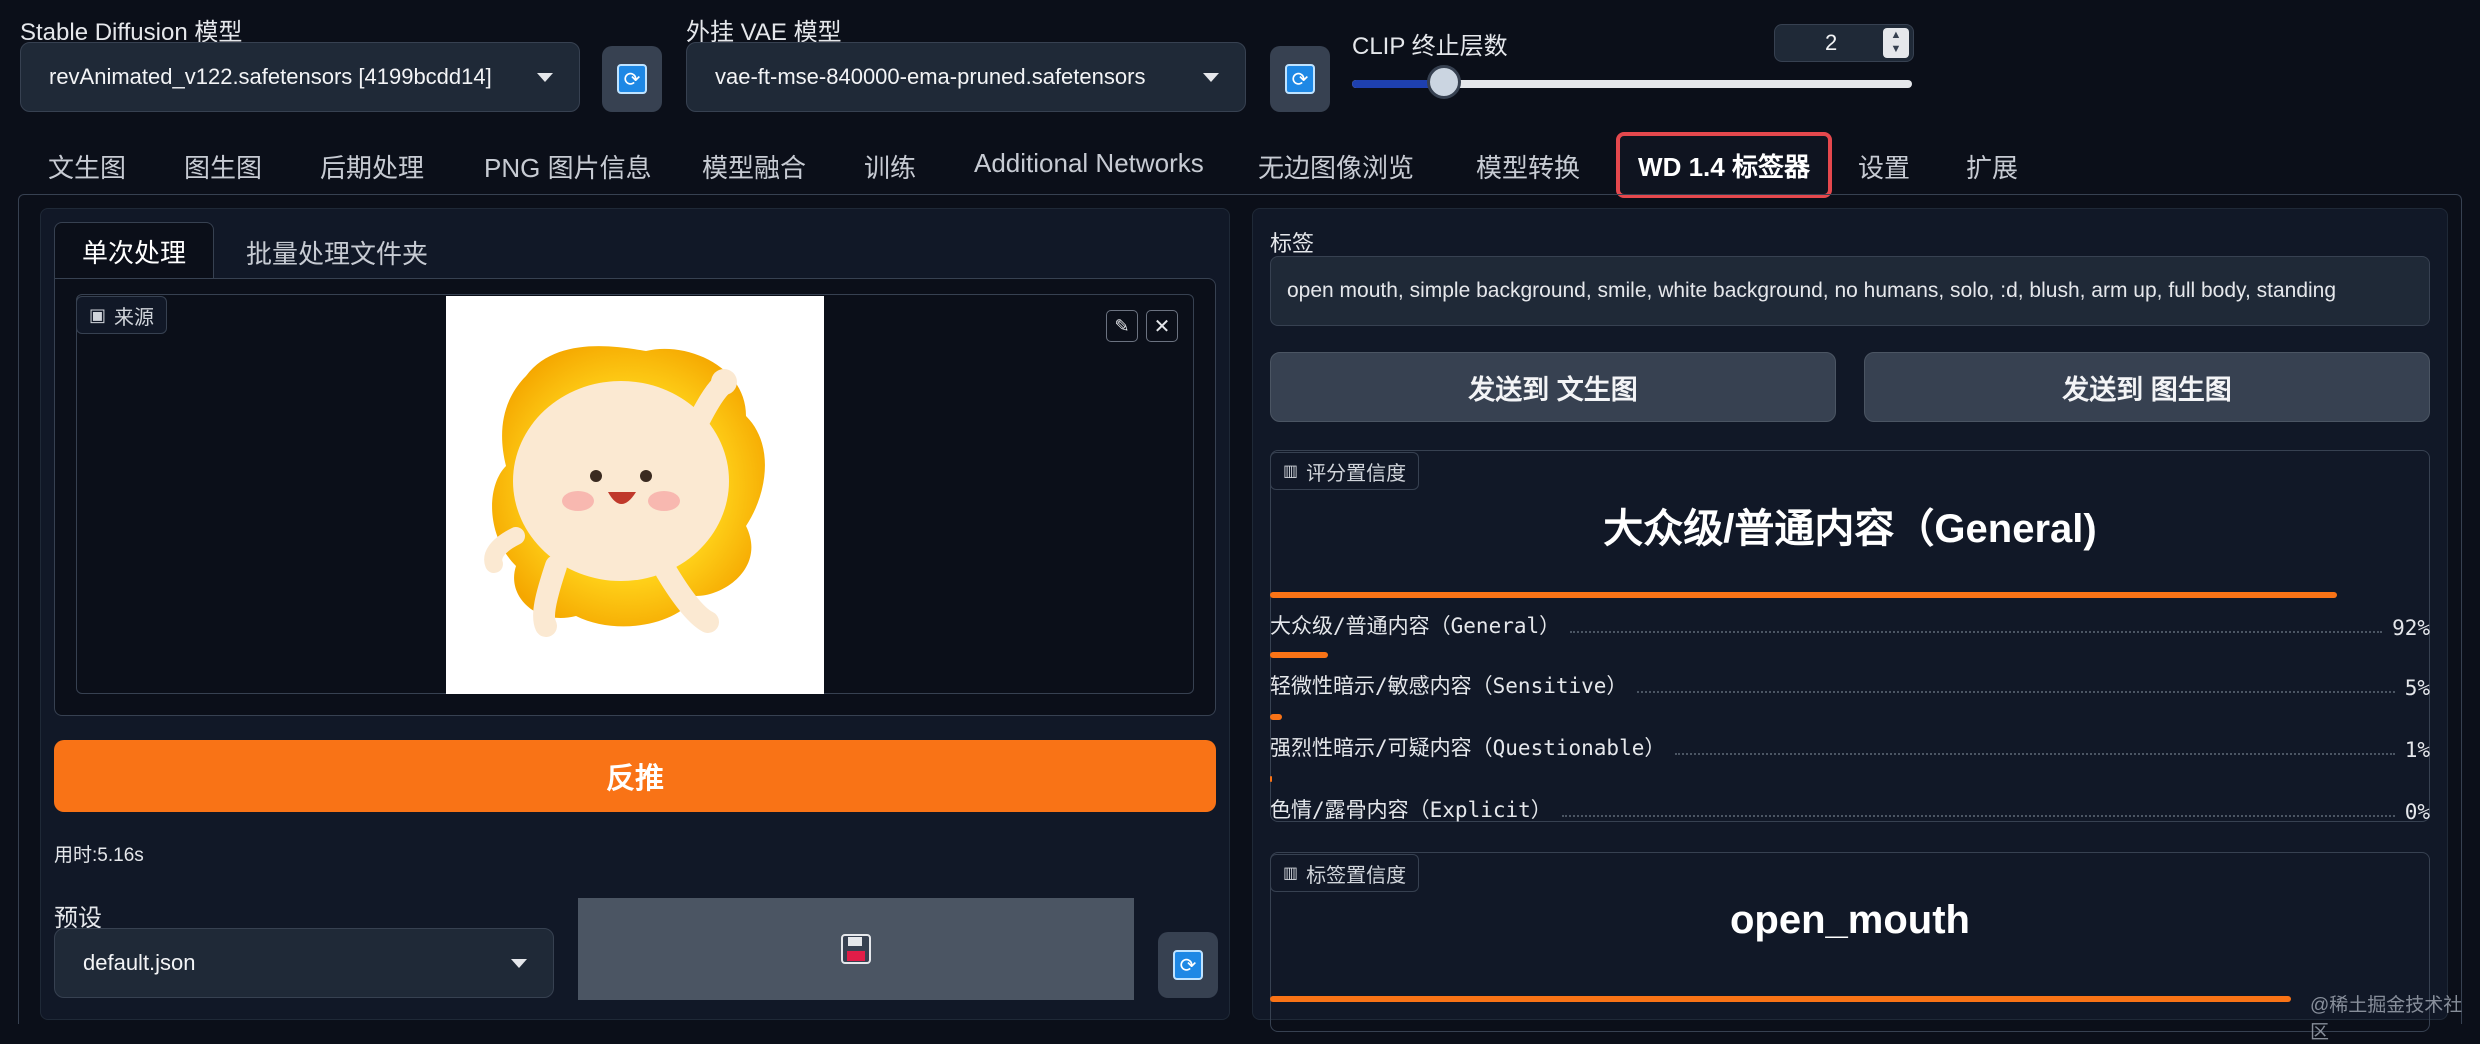  Describe the element at coordinates (1356, 875) in the screenshot. I see `tag-confidence-label: 标签置信度` at that location.